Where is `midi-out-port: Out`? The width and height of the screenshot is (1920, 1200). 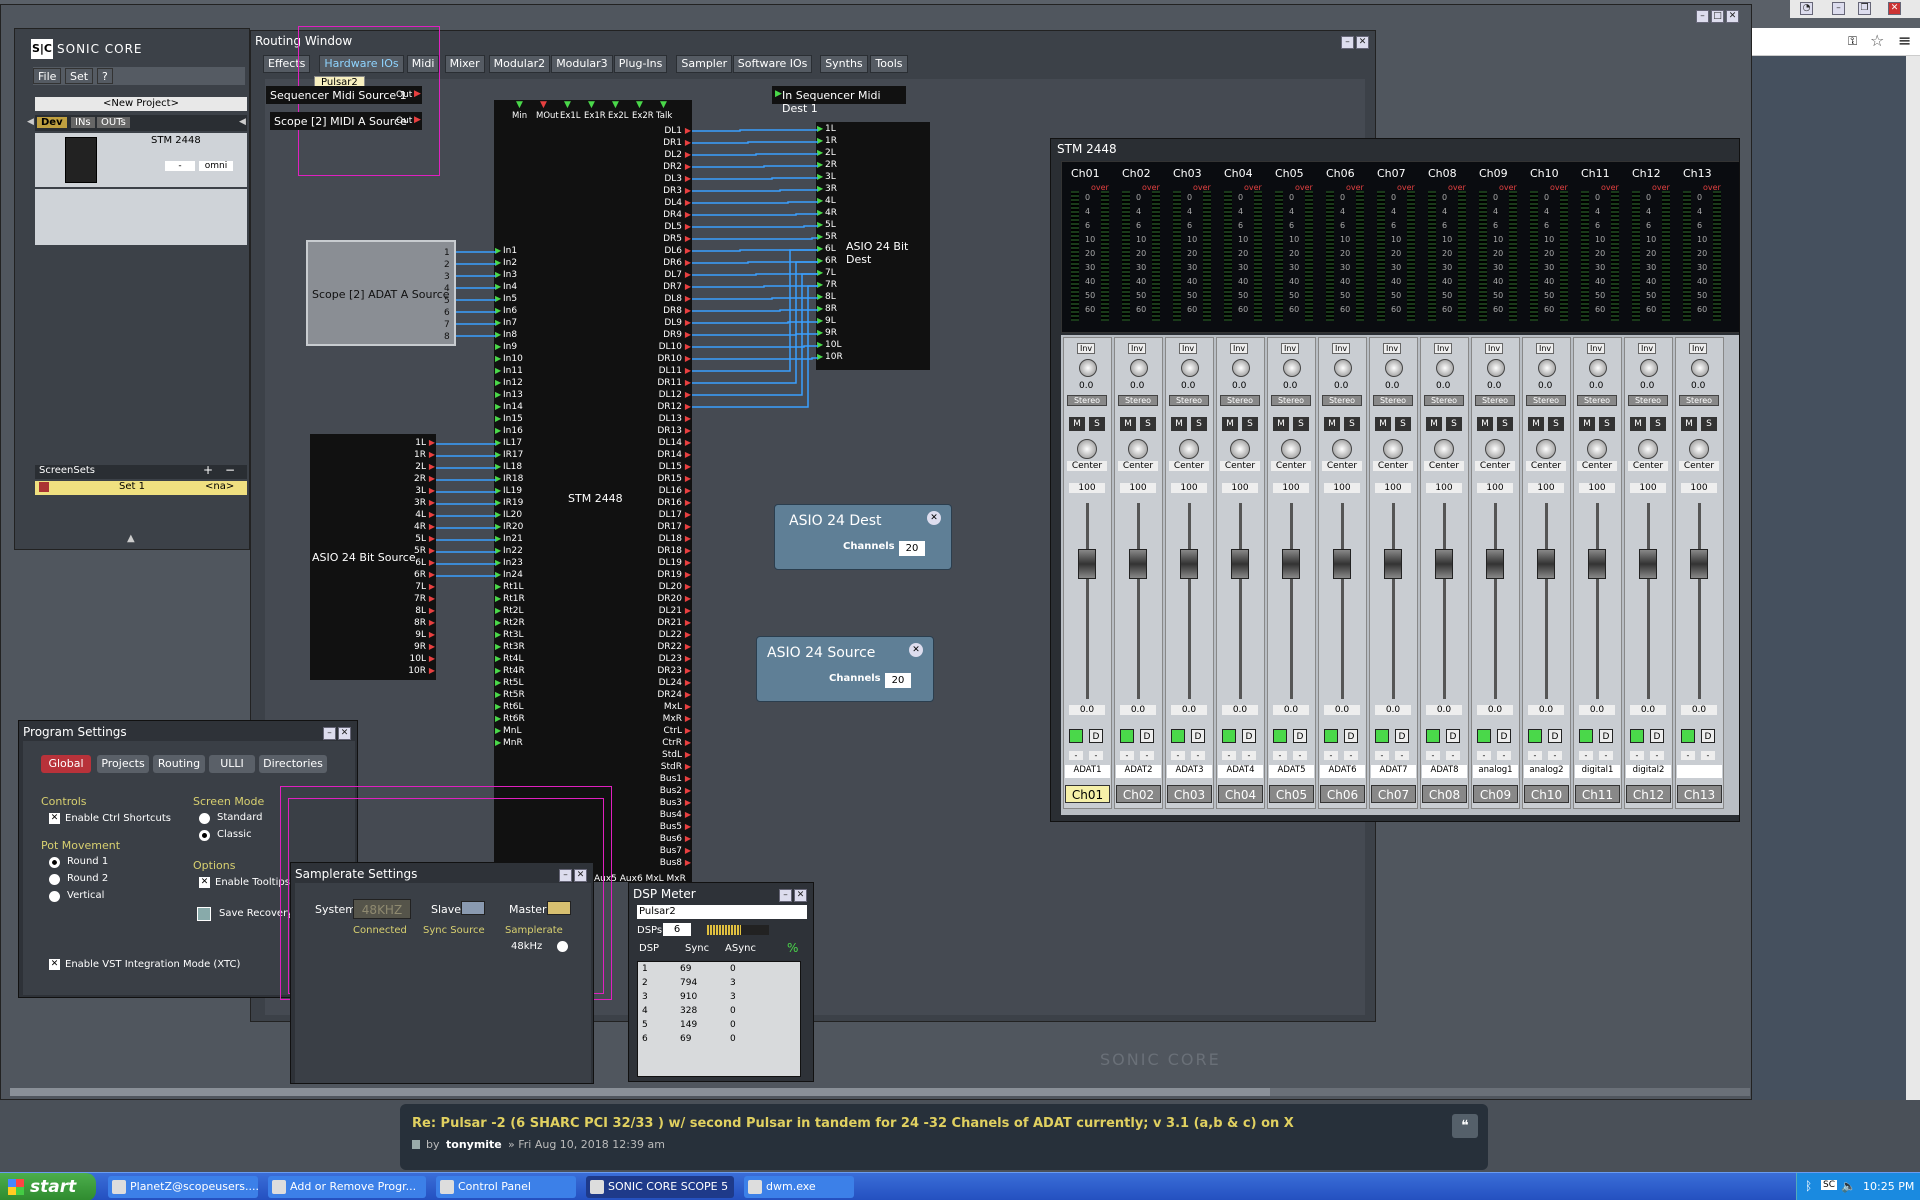
midi-out-port: Out is located at coordinates (404, 95).